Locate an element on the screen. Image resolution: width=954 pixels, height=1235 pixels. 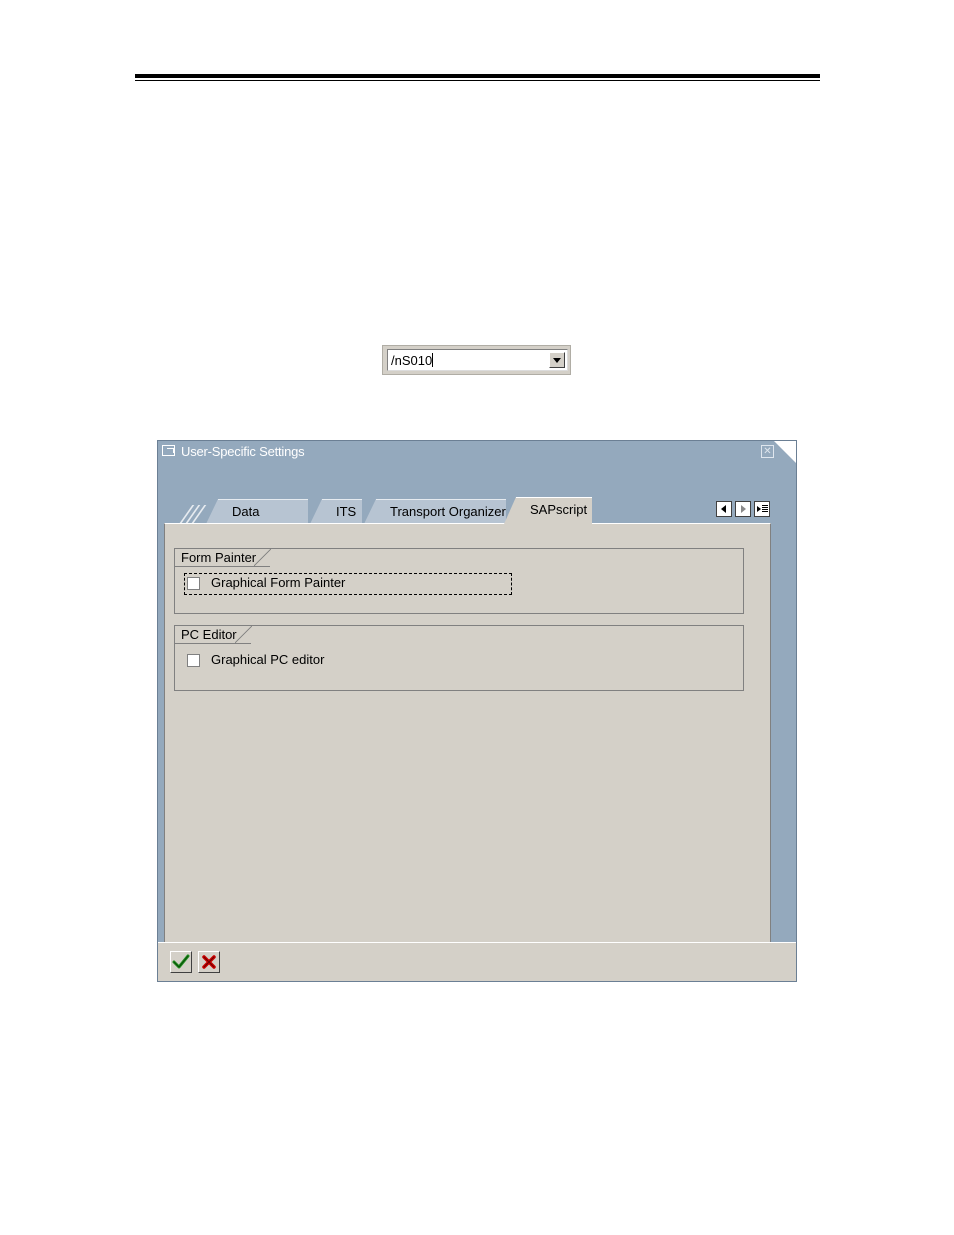
form-painter-group: Form Painter Graphical Form Painter is located at coordinates (459, 581).